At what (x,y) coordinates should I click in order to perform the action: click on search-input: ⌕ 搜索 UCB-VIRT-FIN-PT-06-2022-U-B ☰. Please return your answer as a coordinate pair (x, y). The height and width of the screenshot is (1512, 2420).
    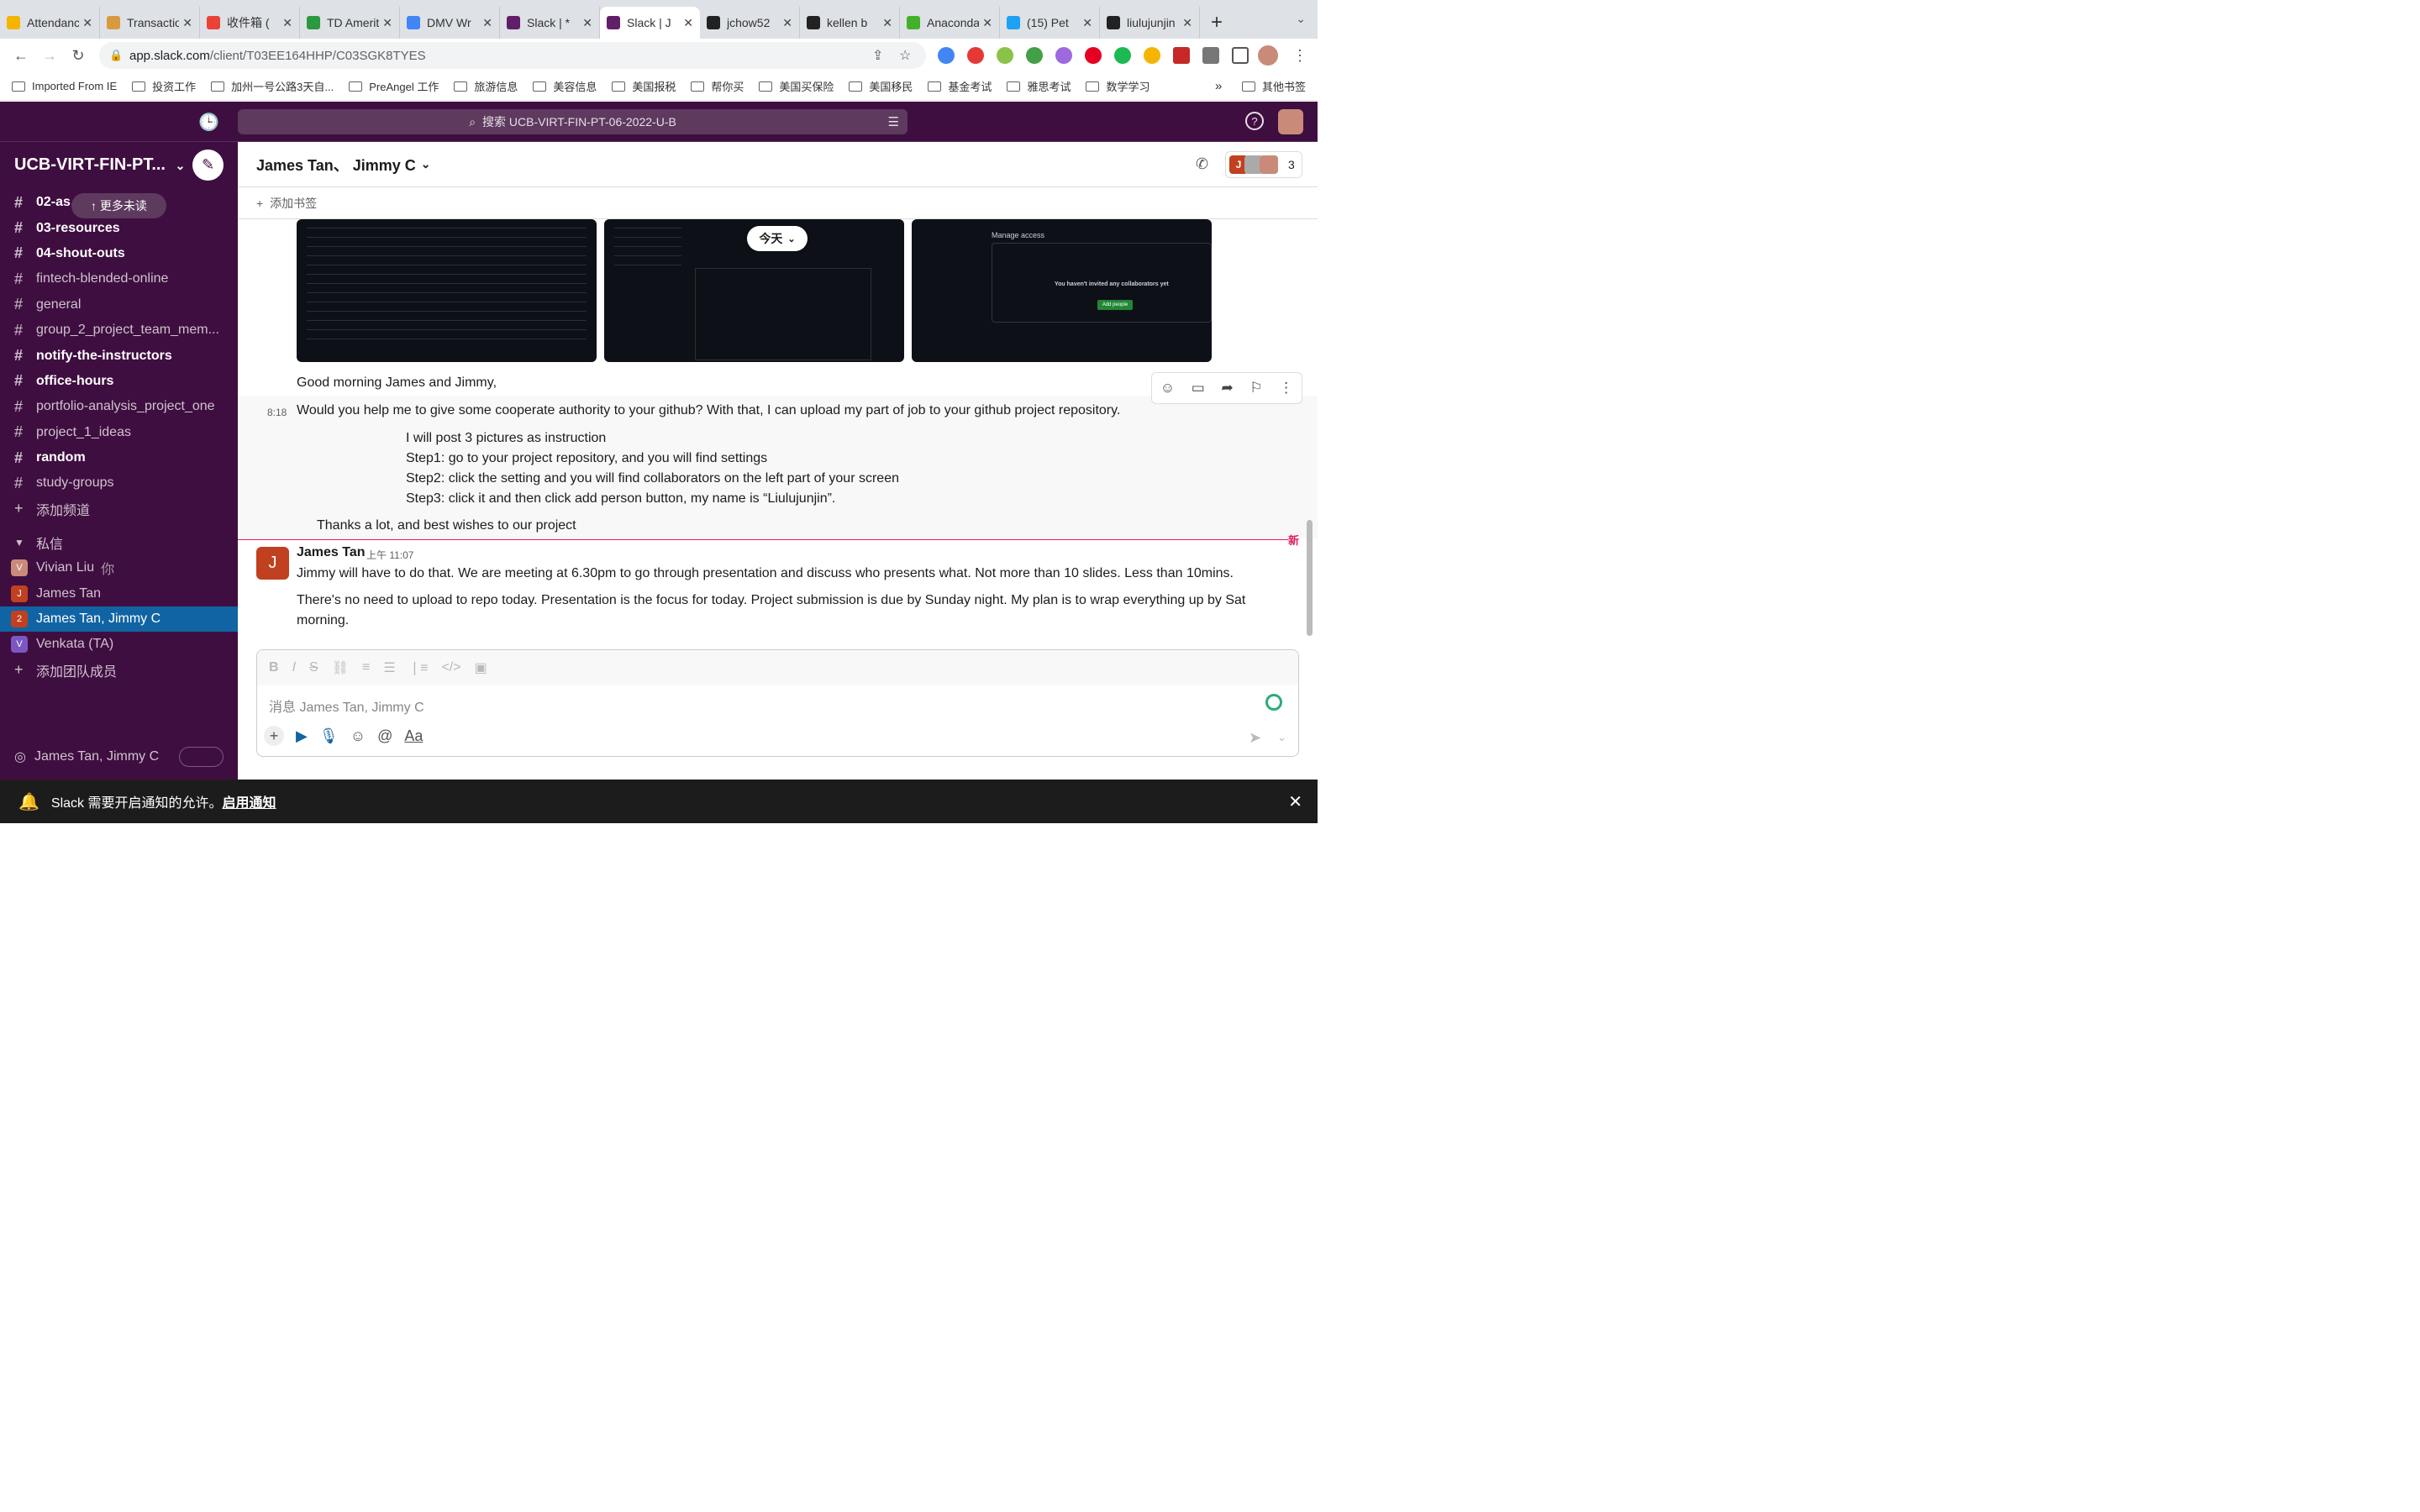
    Looking at the image, I should click on (573, 121).